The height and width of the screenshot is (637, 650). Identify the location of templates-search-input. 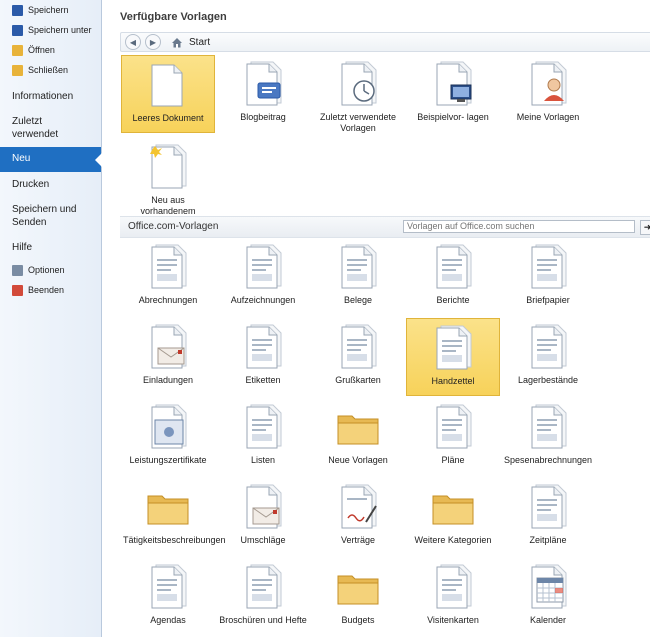
(519, 226).